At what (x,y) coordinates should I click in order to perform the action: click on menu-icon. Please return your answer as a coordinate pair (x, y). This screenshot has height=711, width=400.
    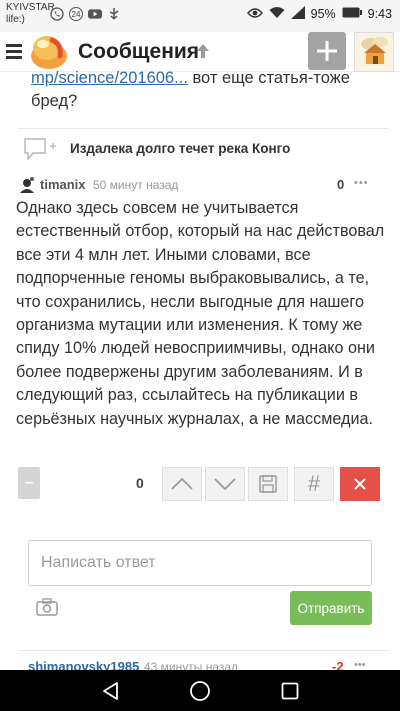
    Looking at the image, I should click on (14, 53).